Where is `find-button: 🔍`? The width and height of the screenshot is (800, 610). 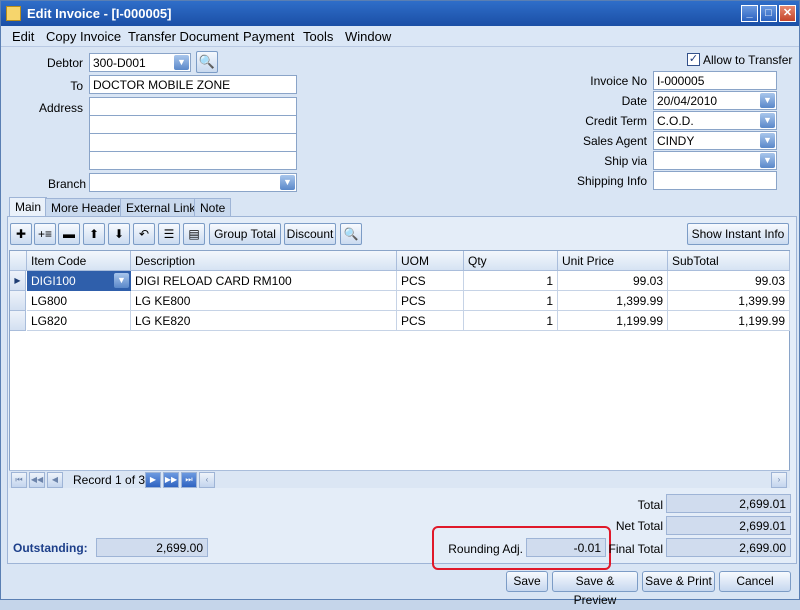 find-button: 🔍 is located at coordinates (351, 234).